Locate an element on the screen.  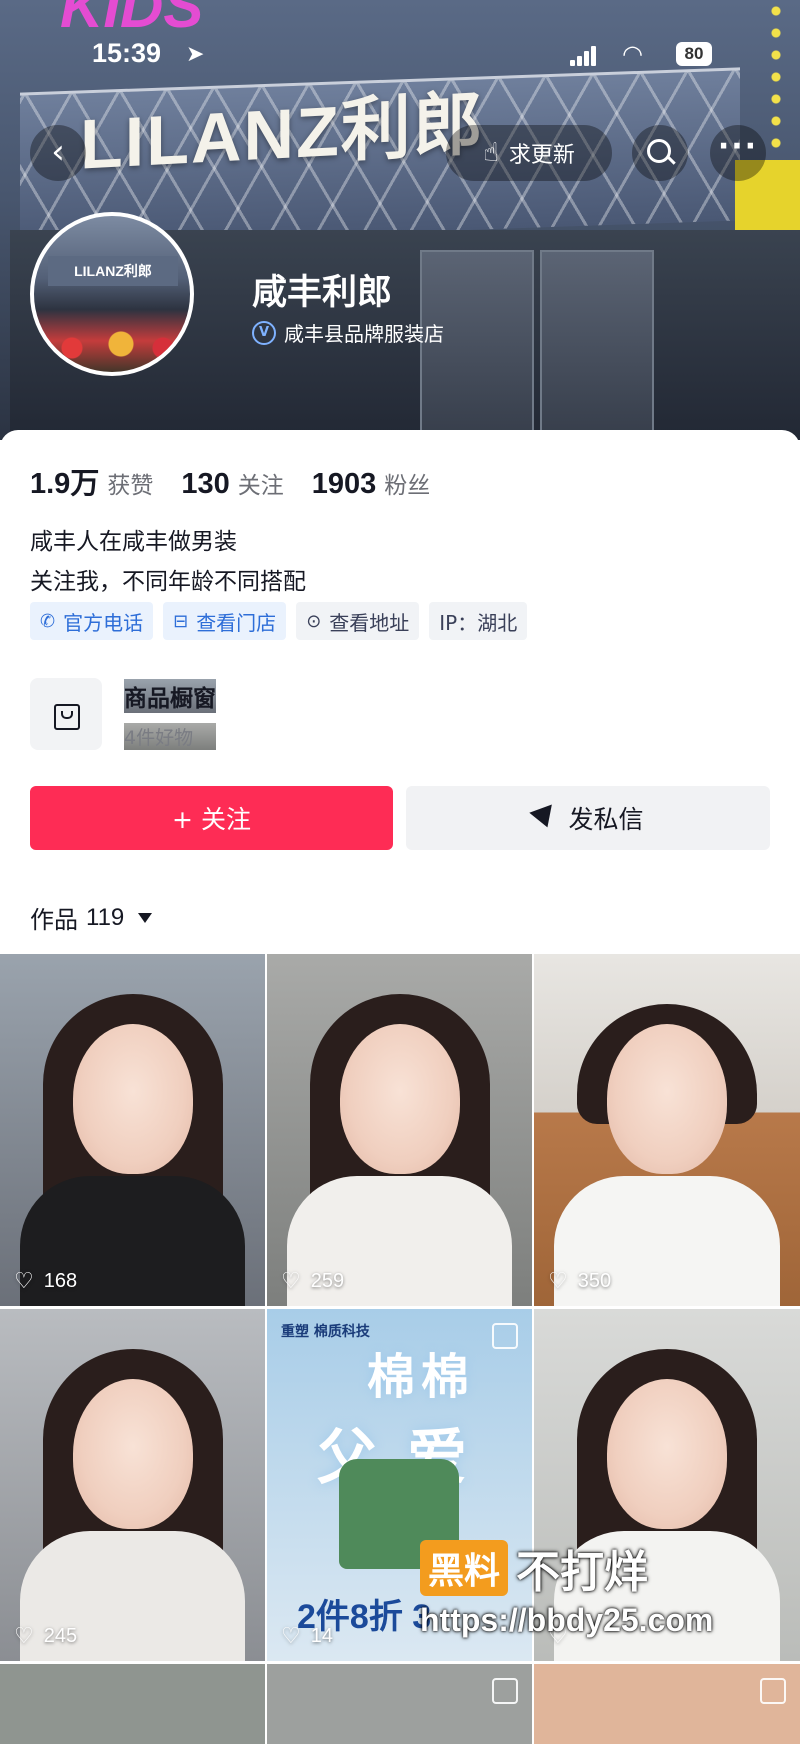
more-dots-icon: ··· is located at coordinates (738, 146).